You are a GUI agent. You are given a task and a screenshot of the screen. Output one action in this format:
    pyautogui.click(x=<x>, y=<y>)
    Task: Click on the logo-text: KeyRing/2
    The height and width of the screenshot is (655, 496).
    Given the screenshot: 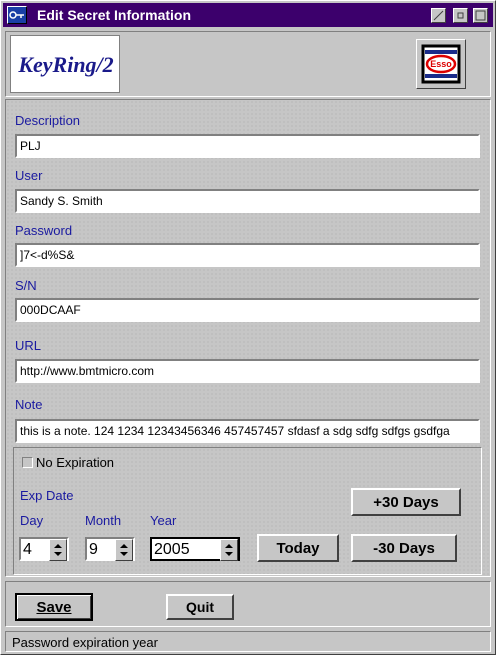 What is the action you would take?
    pyautogui.click(x=66, y=64)
    